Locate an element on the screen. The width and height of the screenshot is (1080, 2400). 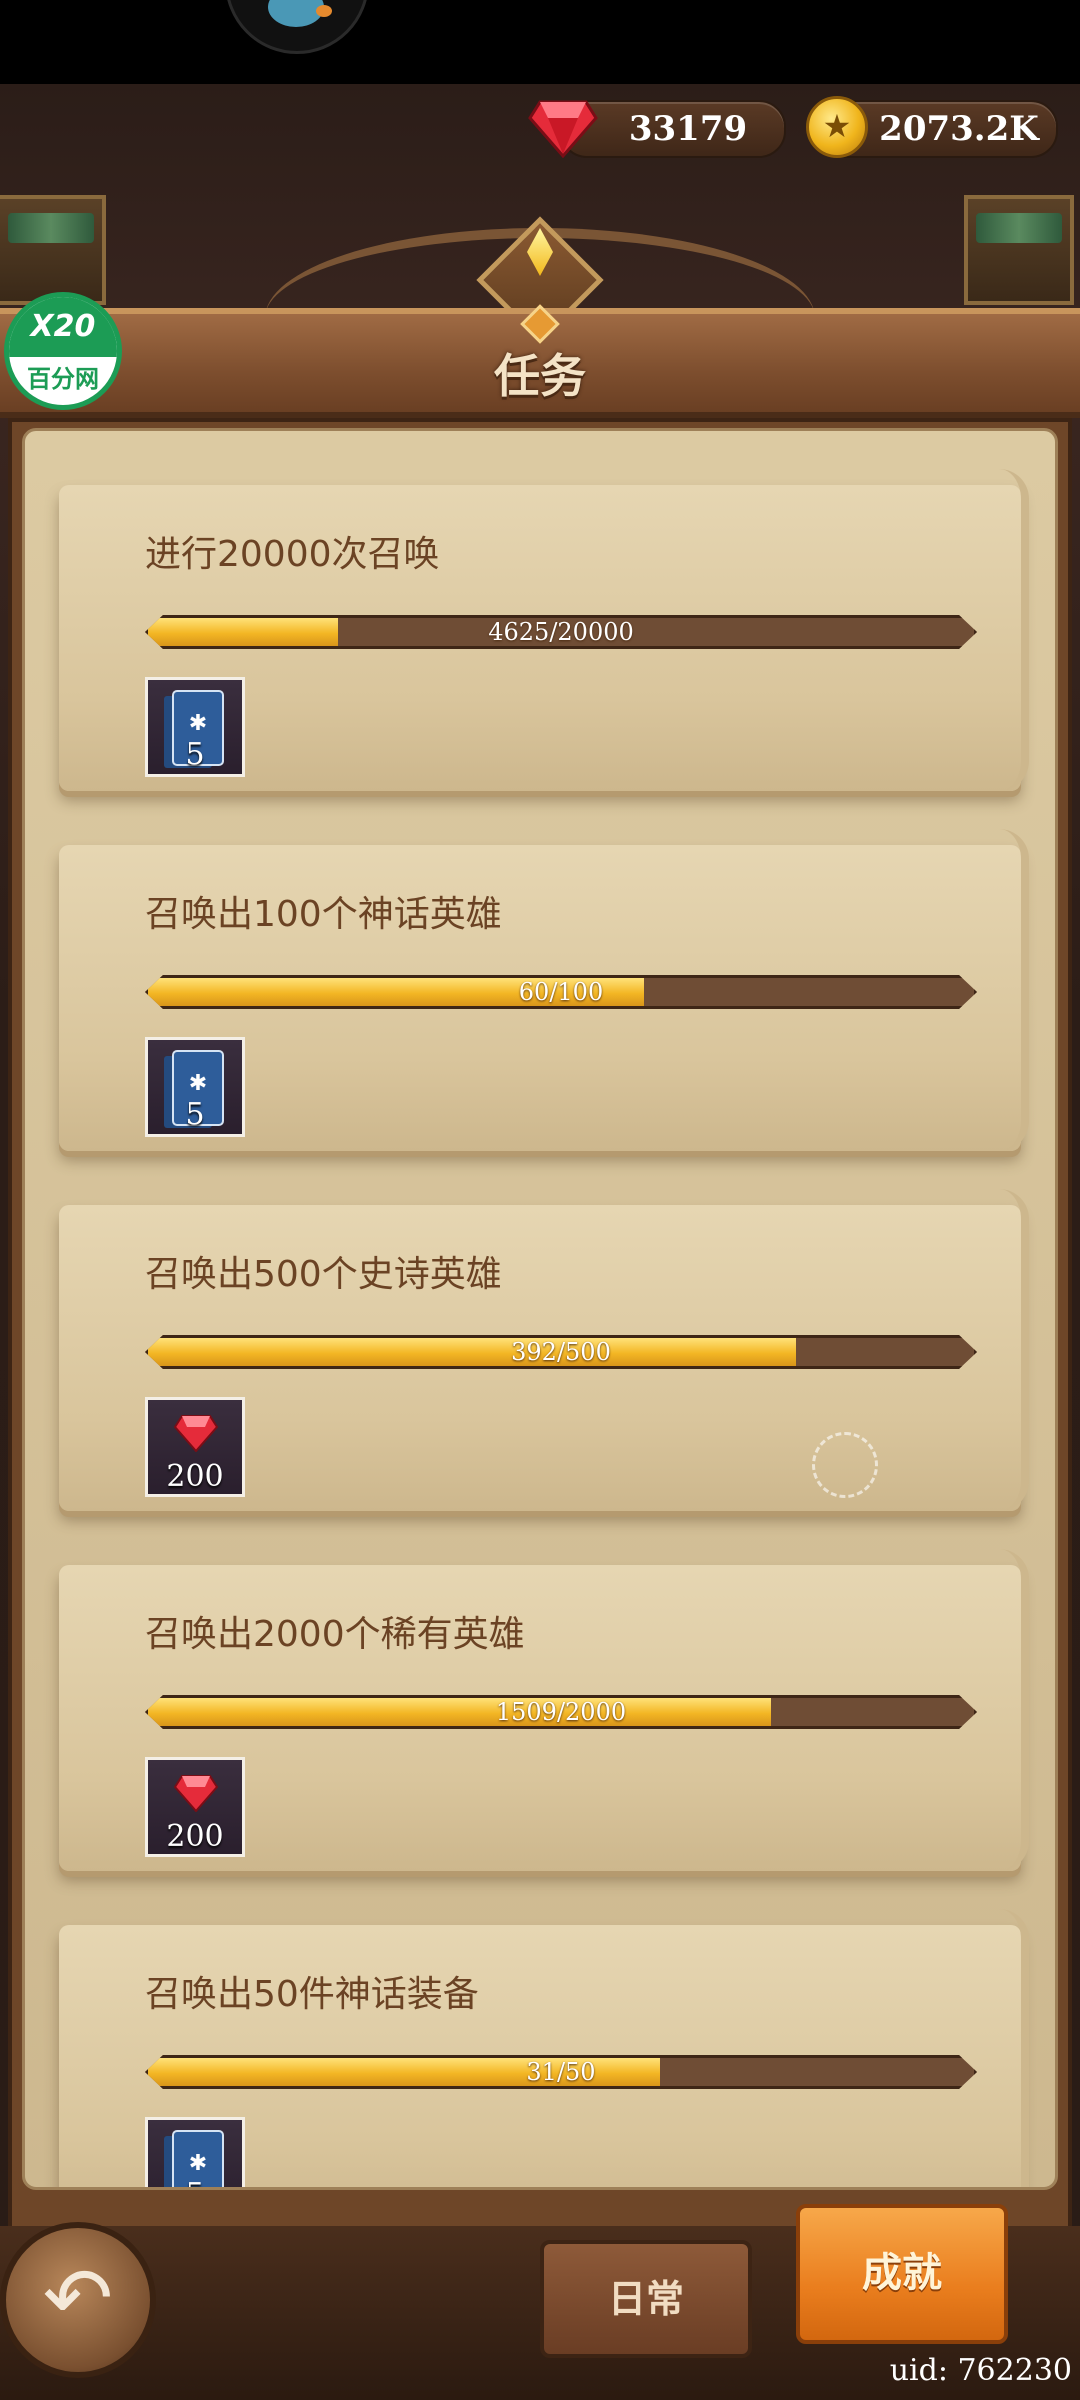
progress-text: 392/500 is located at coordinates (561, 1352).